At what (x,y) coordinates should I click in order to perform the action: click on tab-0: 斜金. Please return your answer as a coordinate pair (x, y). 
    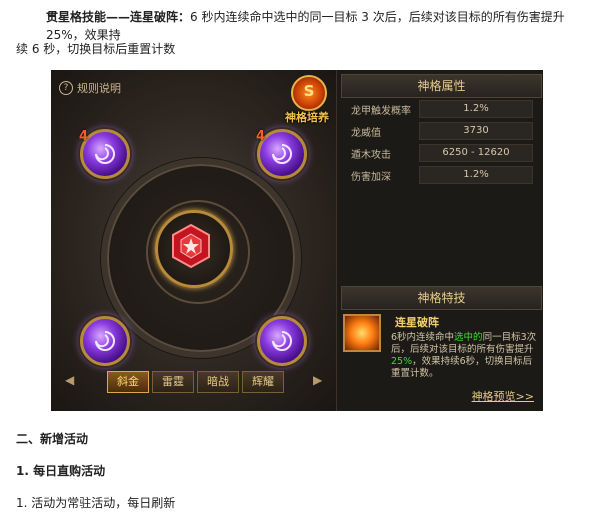
    Looking at the image, I should click on (128, 382).